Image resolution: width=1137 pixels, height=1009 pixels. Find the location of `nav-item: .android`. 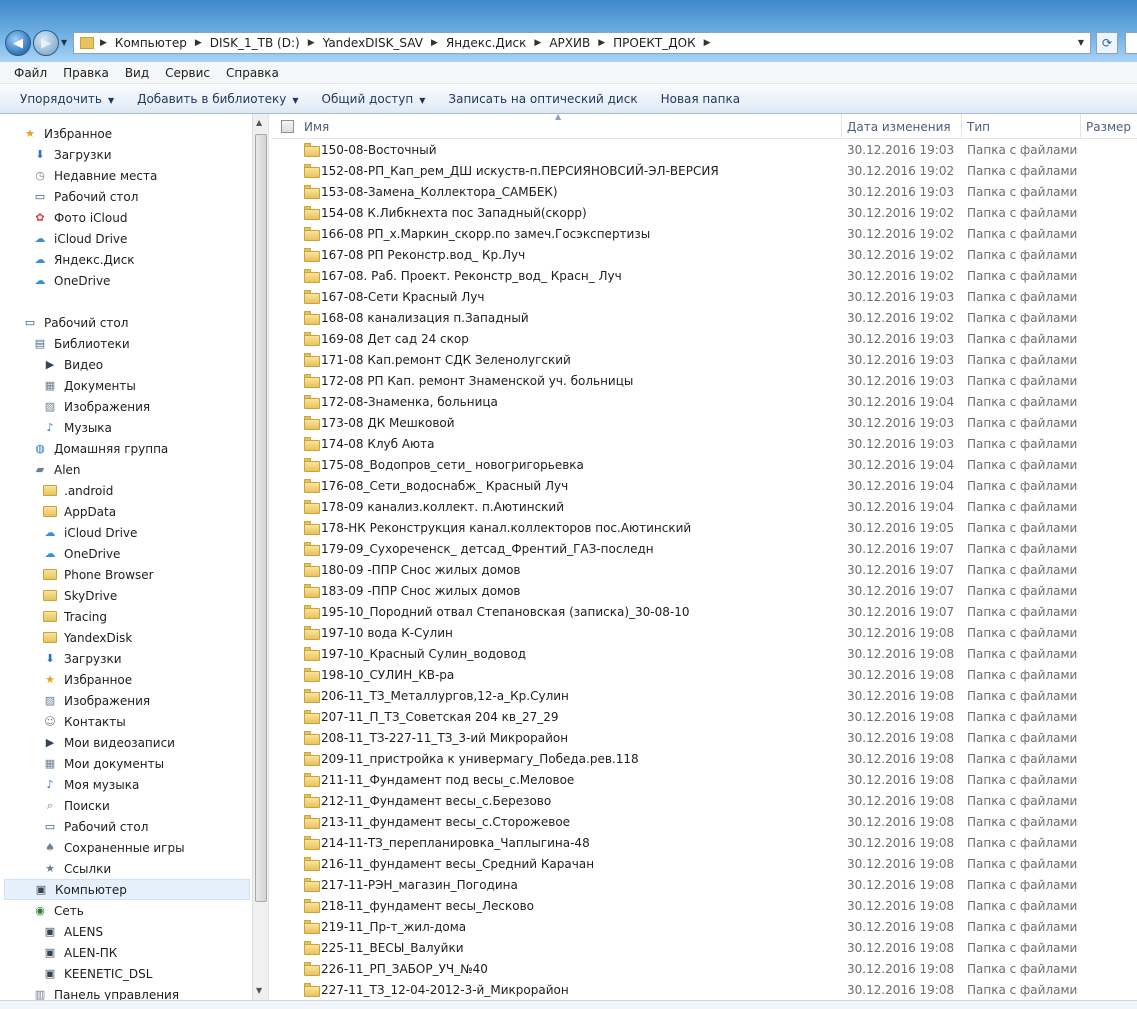

nav-item: .android is located at coordinates (77, 490).